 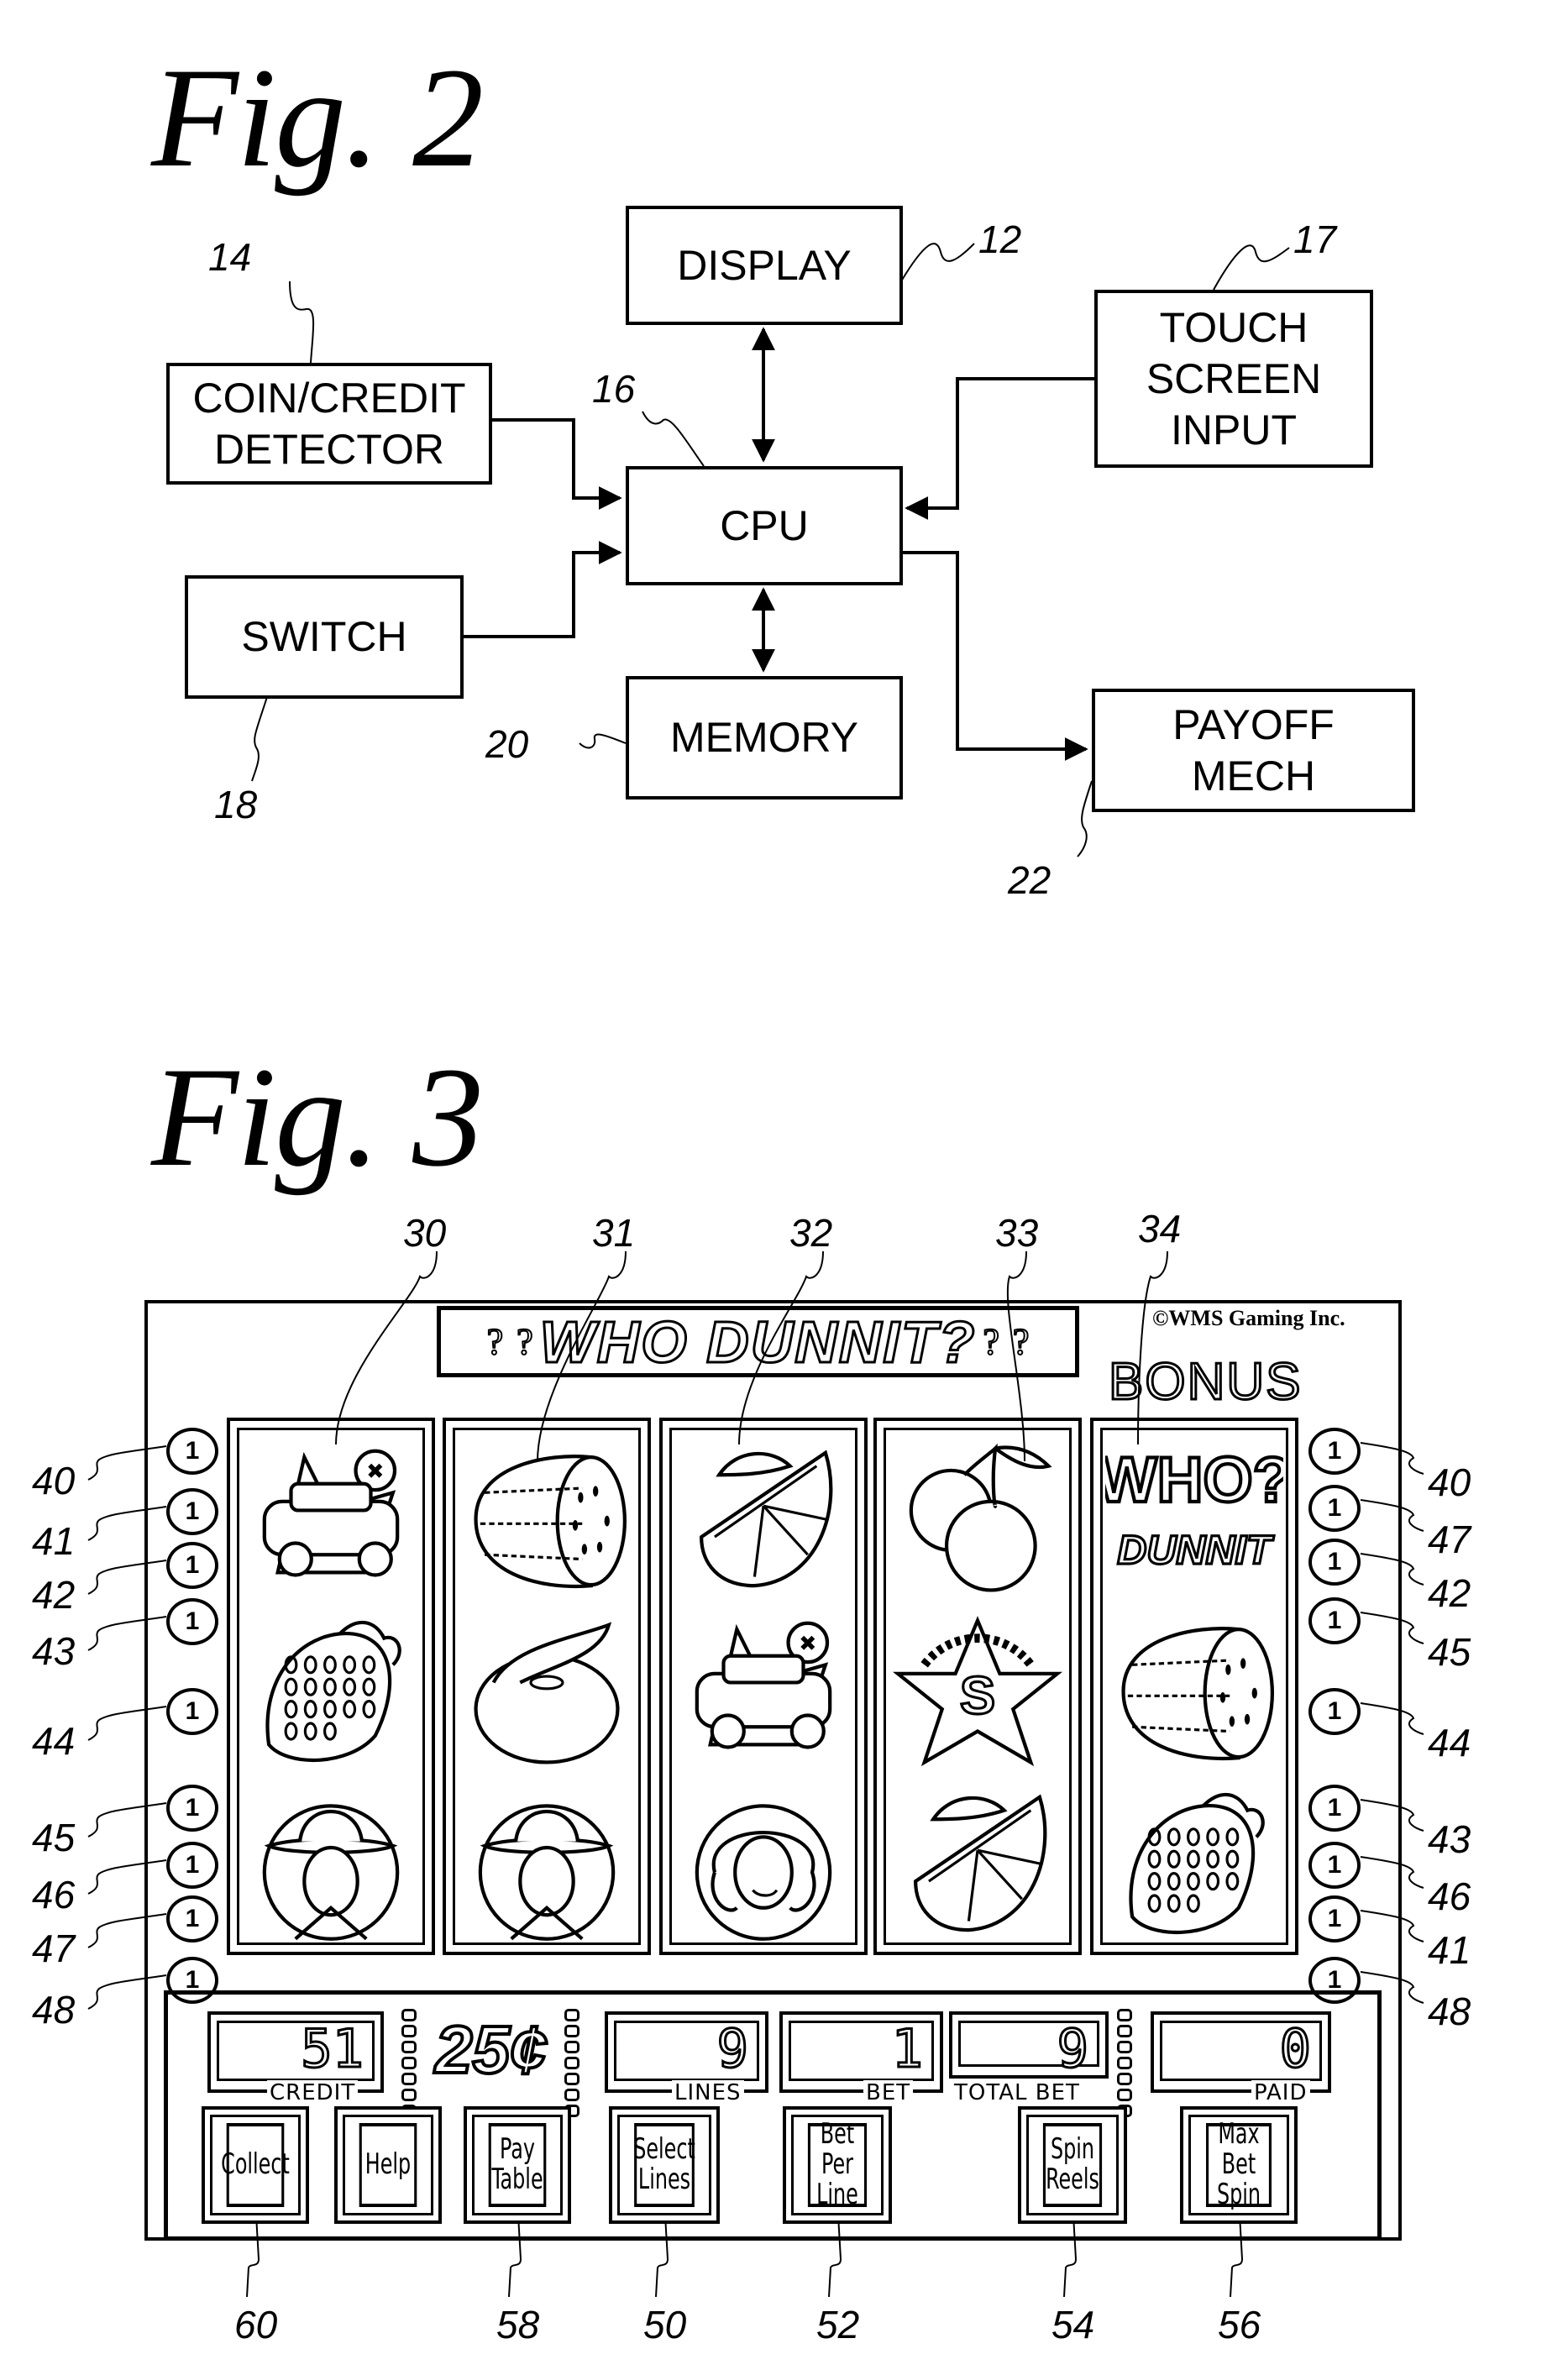 I want to click on lines-value: 9, so click(x=732, y=2048).